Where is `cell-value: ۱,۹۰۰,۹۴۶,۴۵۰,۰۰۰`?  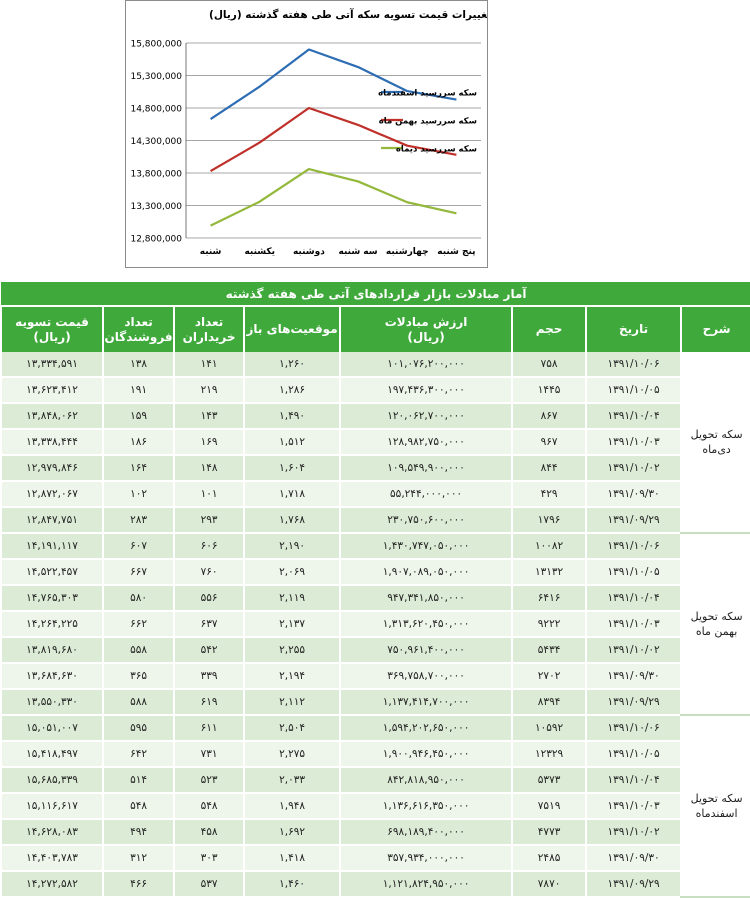
cell-value: ۱,۹۰۰,۹۴۶,۴۵۰,۰۰۰ is located at coordinates (426, 754).